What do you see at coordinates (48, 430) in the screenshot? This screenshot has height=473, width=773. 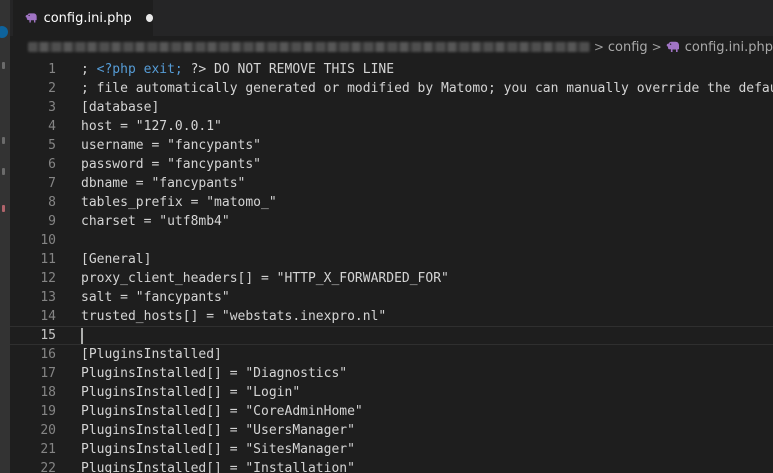 I see `line-number: 20` at bounding box center [48, 430].